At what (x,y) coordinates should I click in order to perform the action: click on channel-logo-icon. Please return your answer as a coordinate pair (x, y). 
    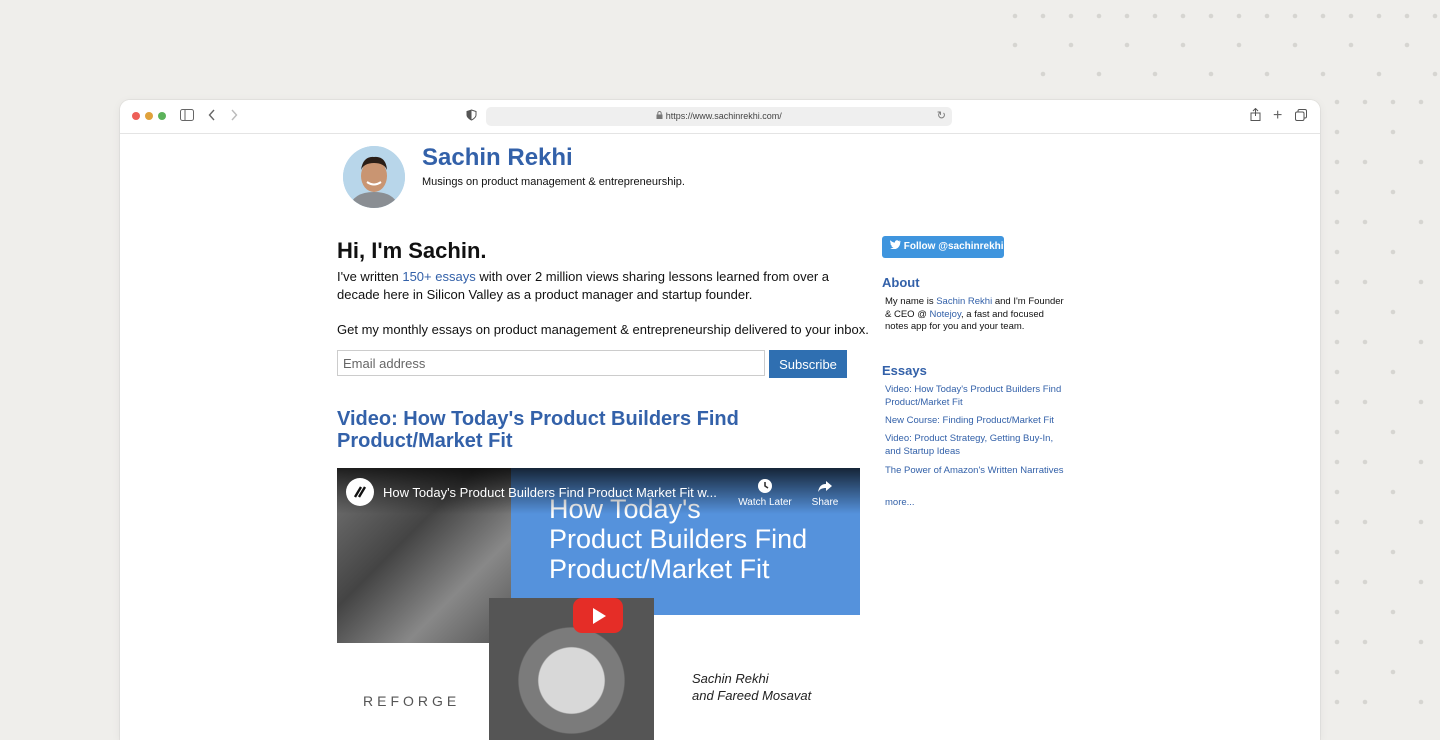
    Looking at the image, I should click on (360, 492).